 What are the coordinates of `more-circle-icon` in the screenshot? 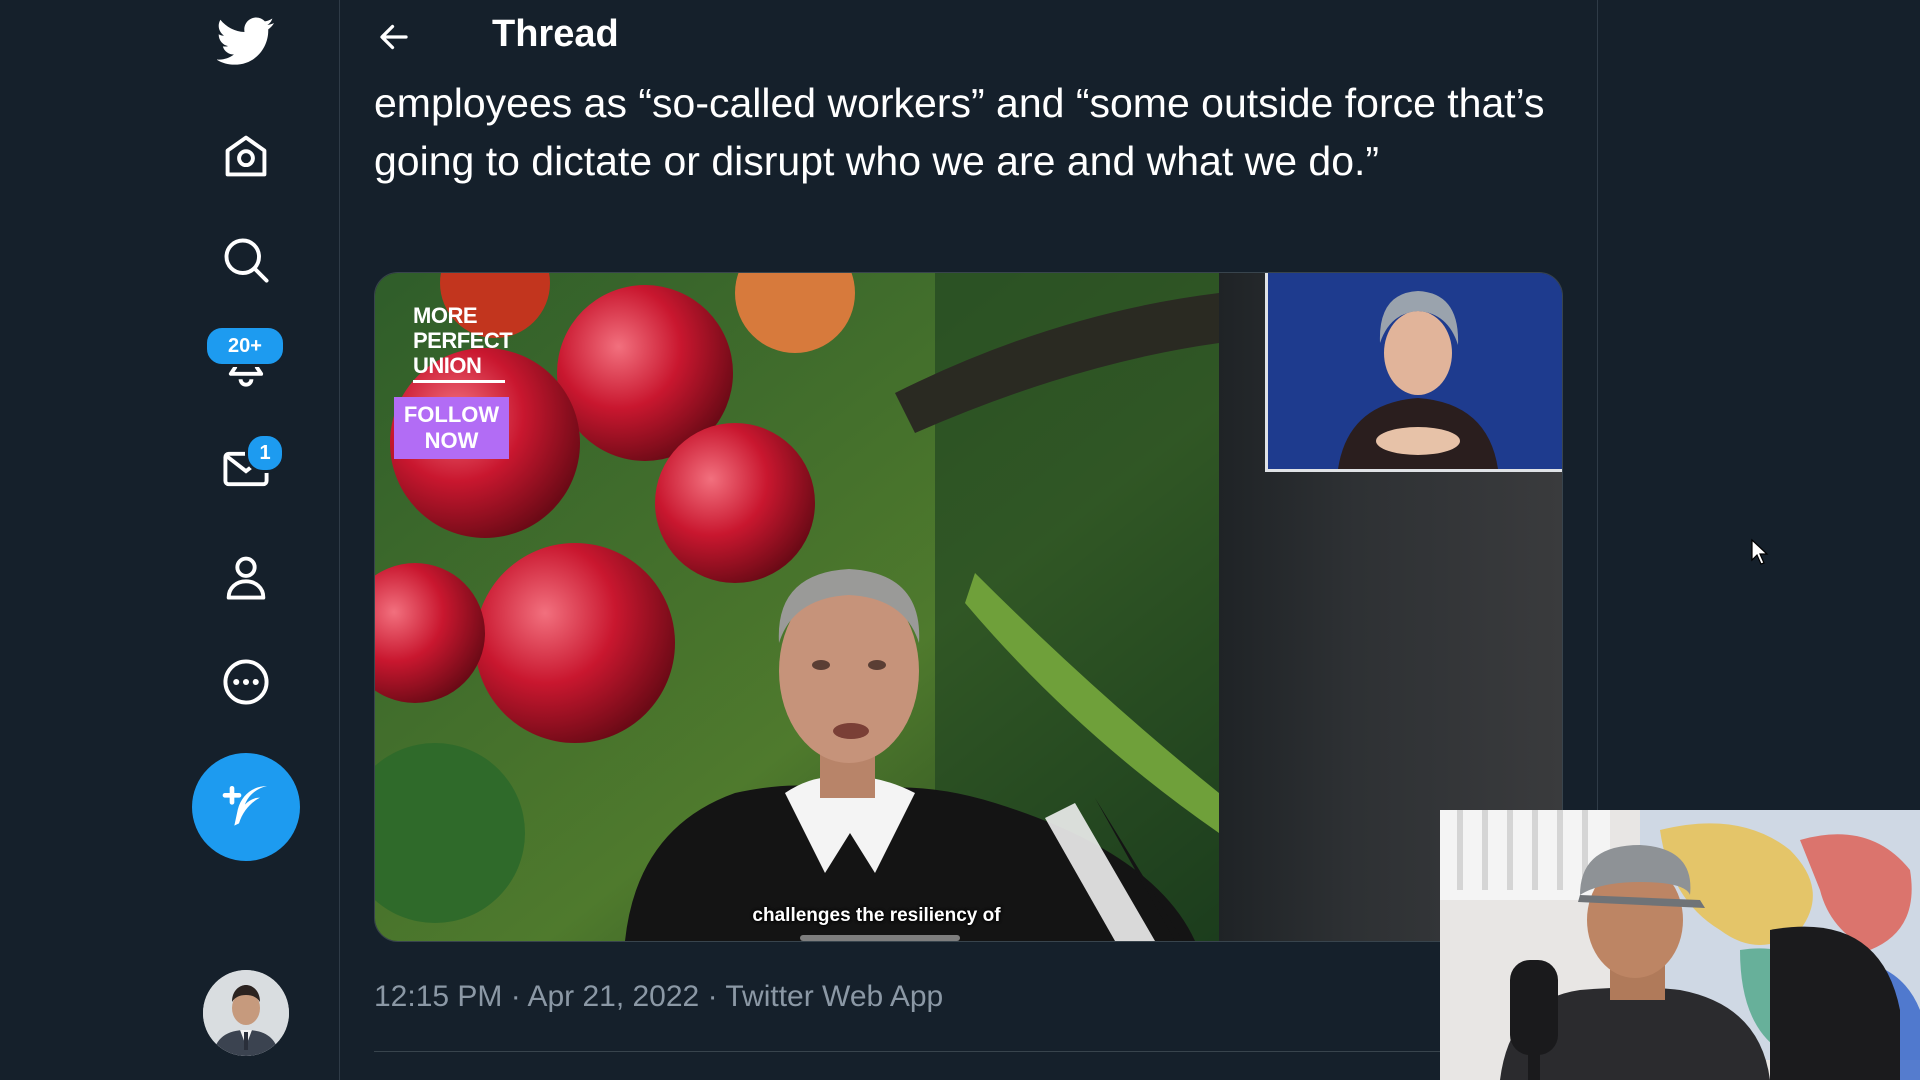 It's located at (246, 682).